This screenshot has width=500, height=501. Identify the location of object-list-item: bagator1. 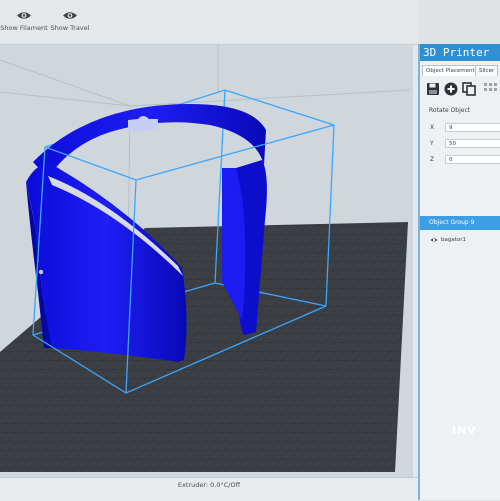
(465, 240).